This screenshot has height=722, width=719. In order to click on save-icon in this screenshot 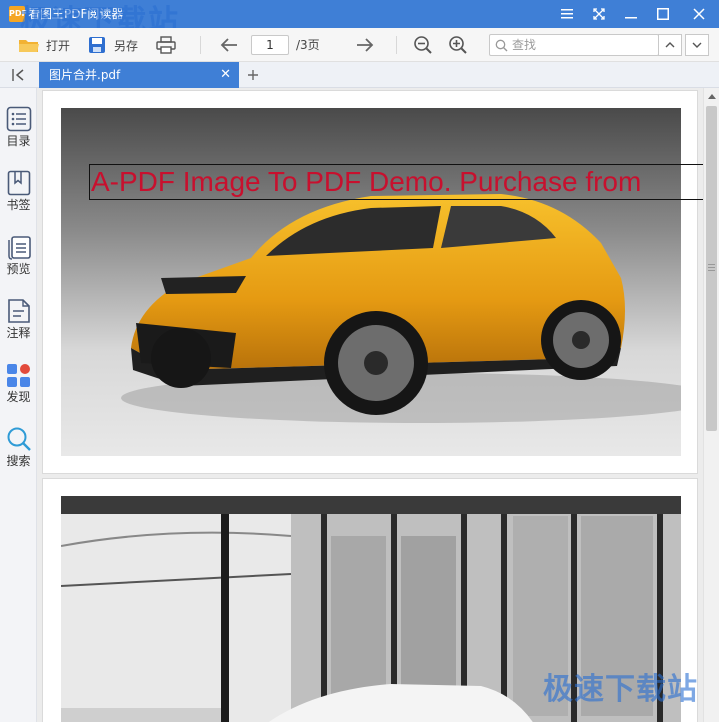, I will do `click(97, 45)`.